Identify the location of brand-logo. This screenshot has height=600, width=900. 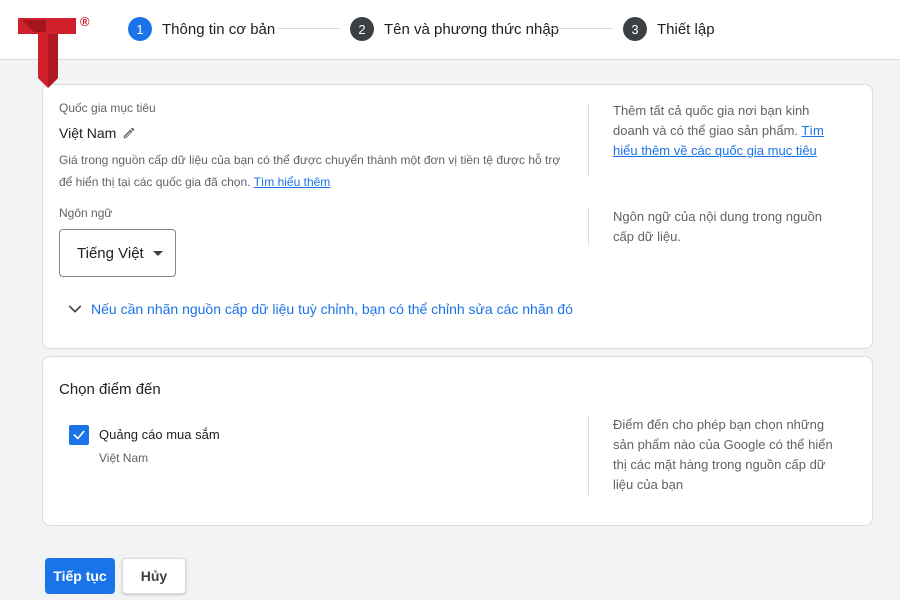
(47, 53).